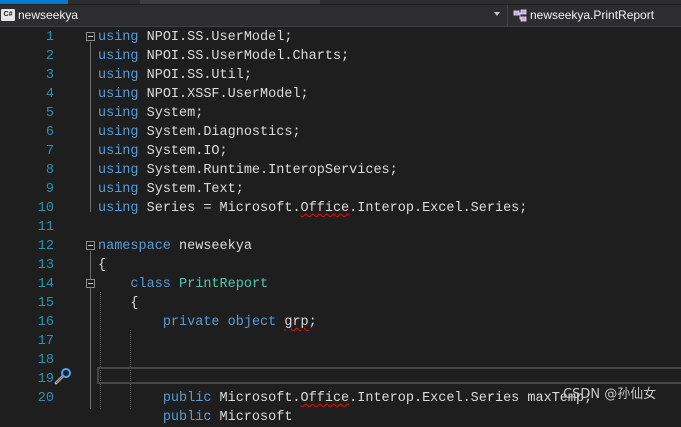  Describe the element at coordinates (195, 75) in the screenshot. I see `code-token: NPOI.SS.Util;` at that location.